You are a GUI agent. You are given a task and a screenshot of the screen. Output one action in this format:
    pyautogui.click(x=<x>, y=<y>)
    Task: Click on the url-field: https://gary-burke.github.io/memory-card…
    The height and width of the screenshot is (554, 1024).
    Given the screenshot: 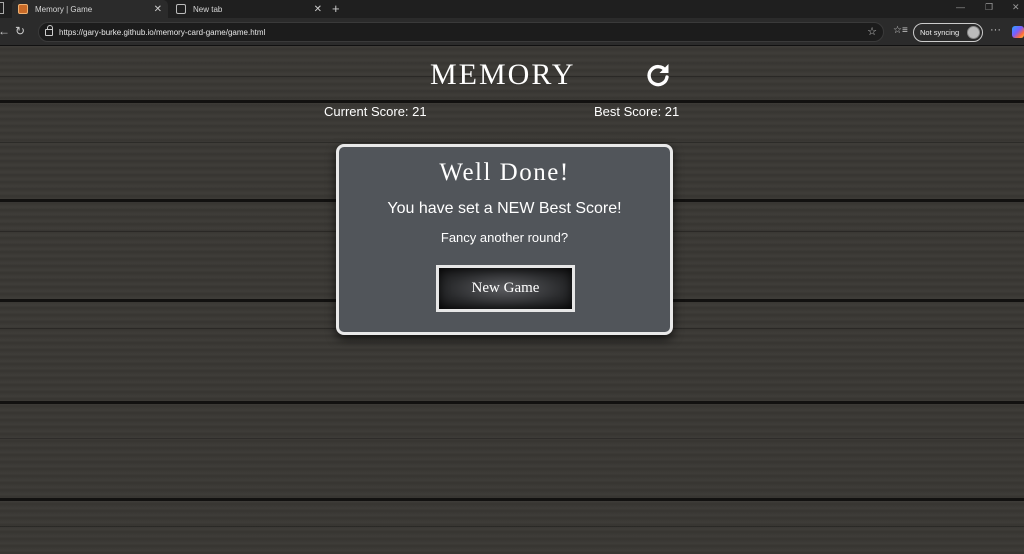 What is the action you would take?
    pyautogui.click(x=461, y=32)
    